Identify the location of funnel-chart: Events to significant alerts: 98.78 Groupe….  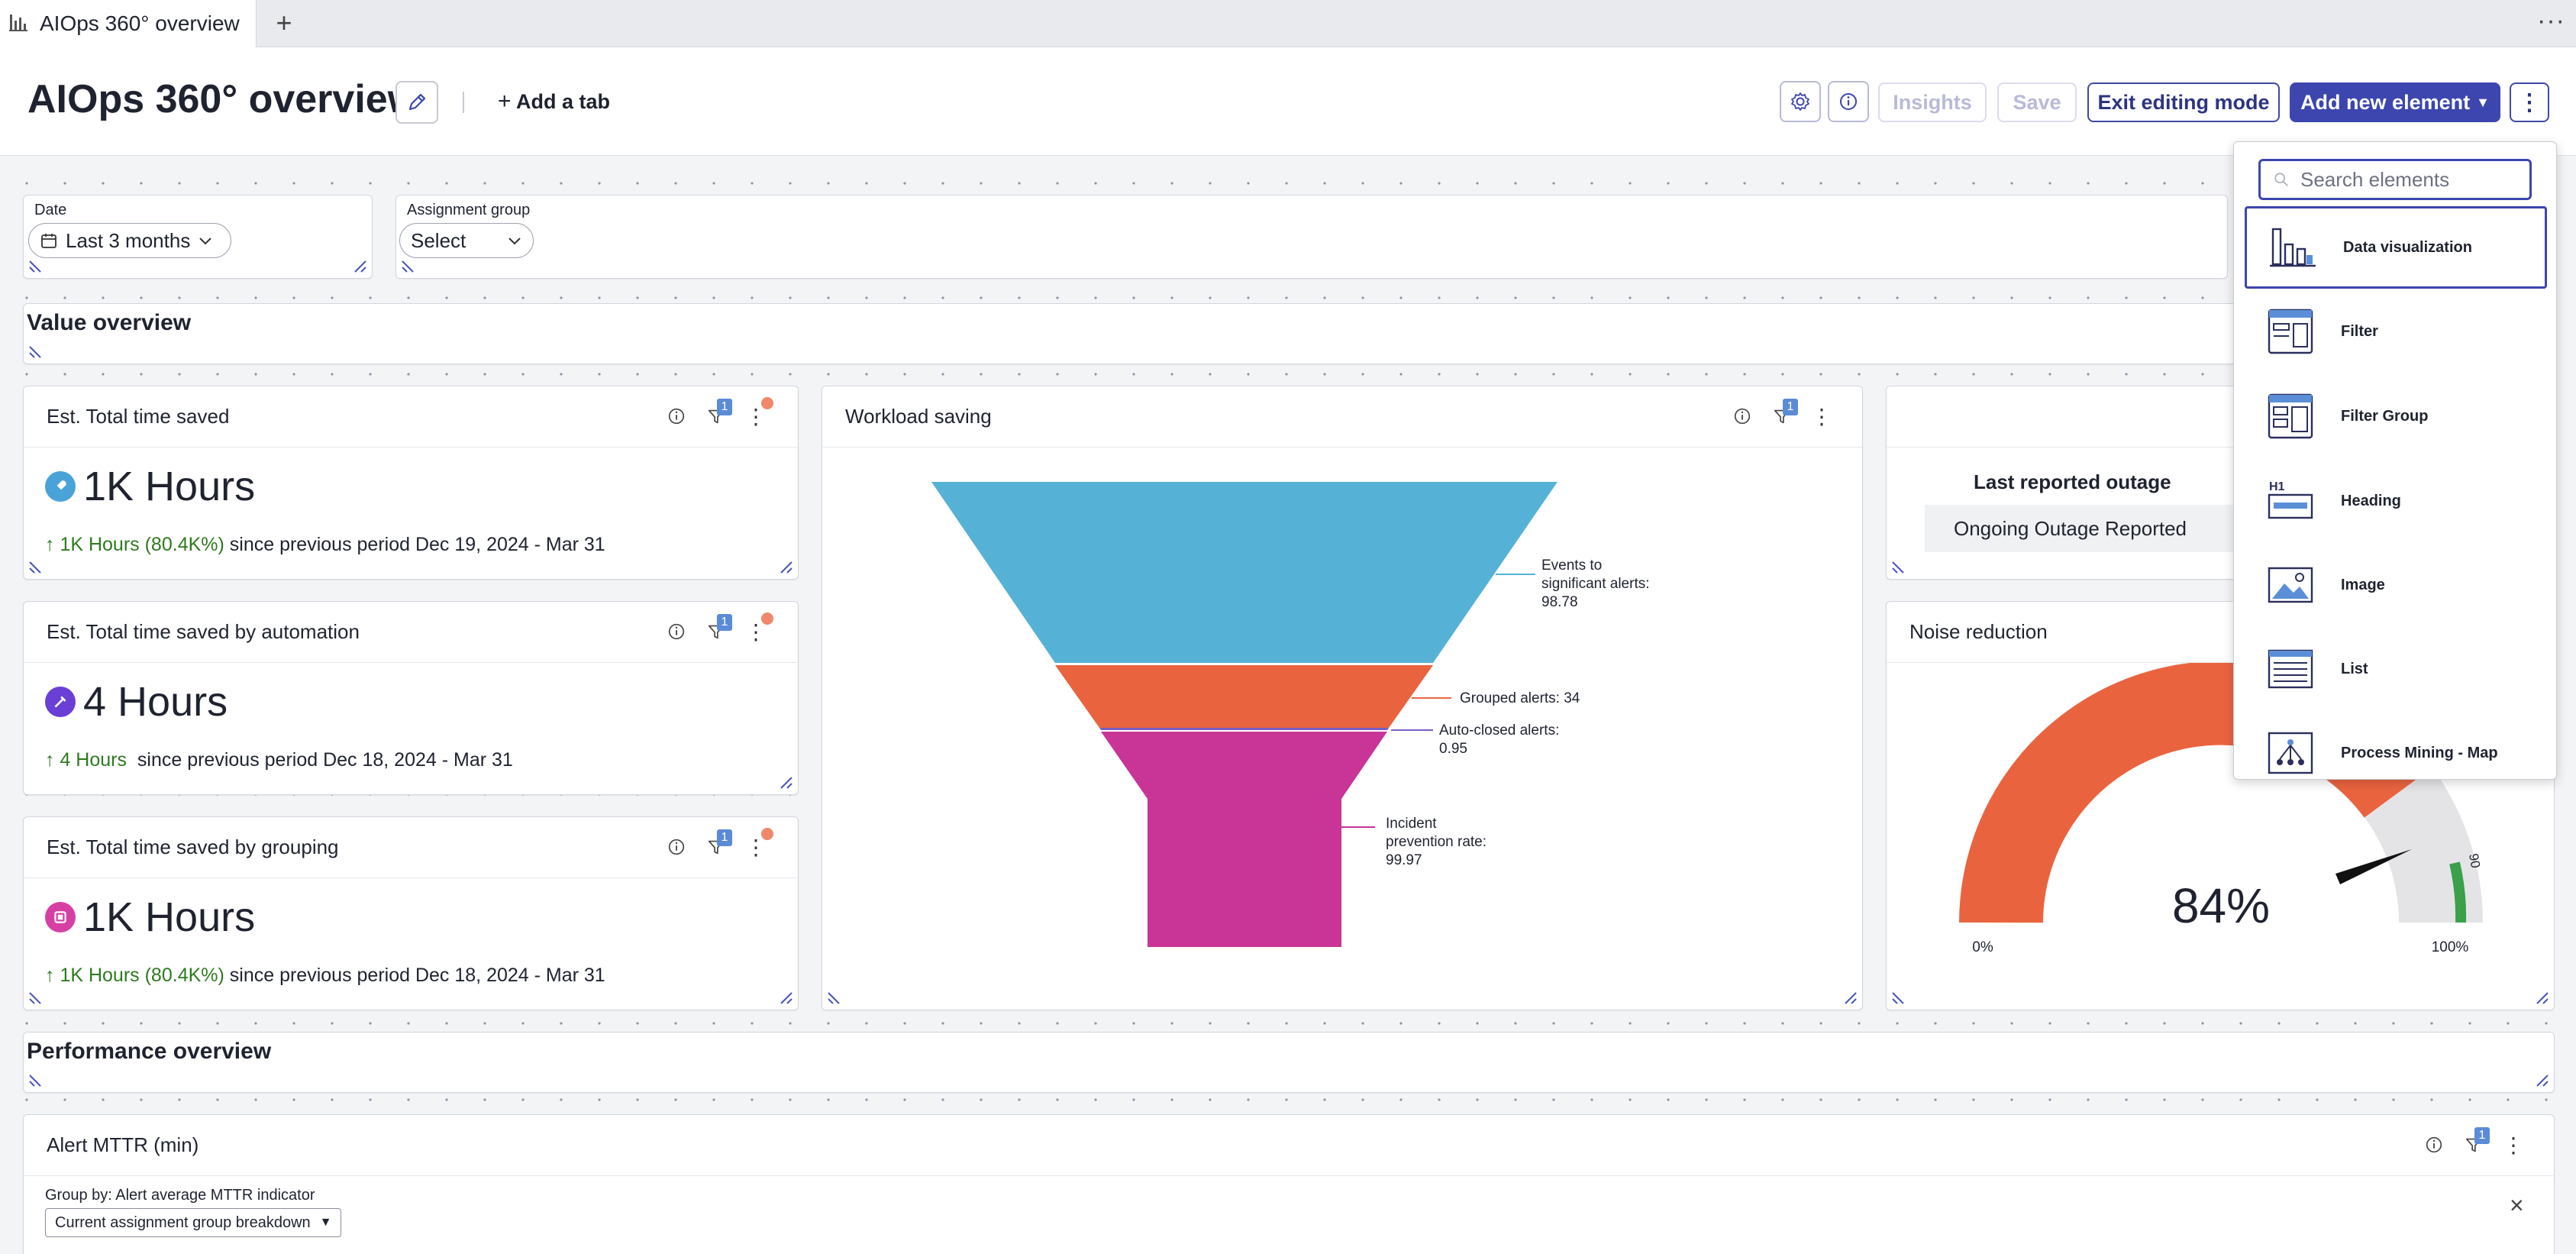
(1290, 714).